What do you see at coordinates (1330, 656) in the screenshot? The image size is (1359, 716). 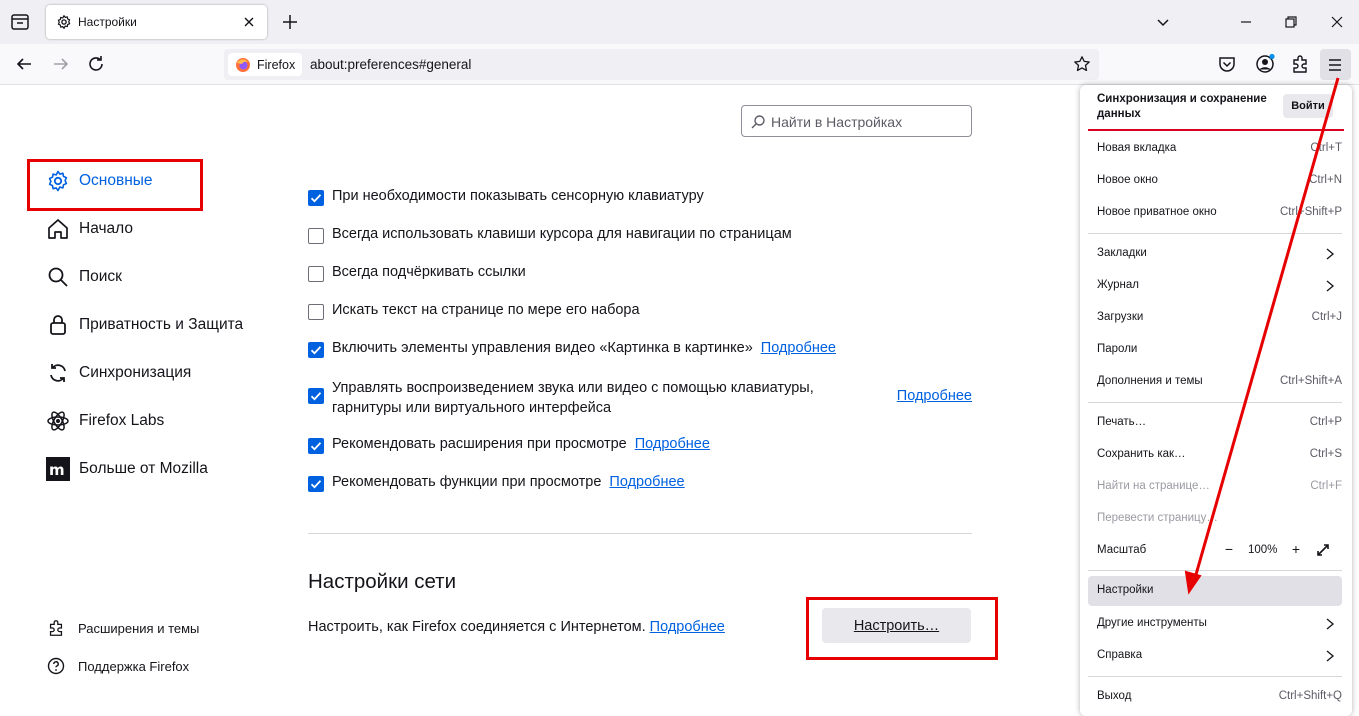 I see `chevron-right-icon` at bounding box center [1330, 656].